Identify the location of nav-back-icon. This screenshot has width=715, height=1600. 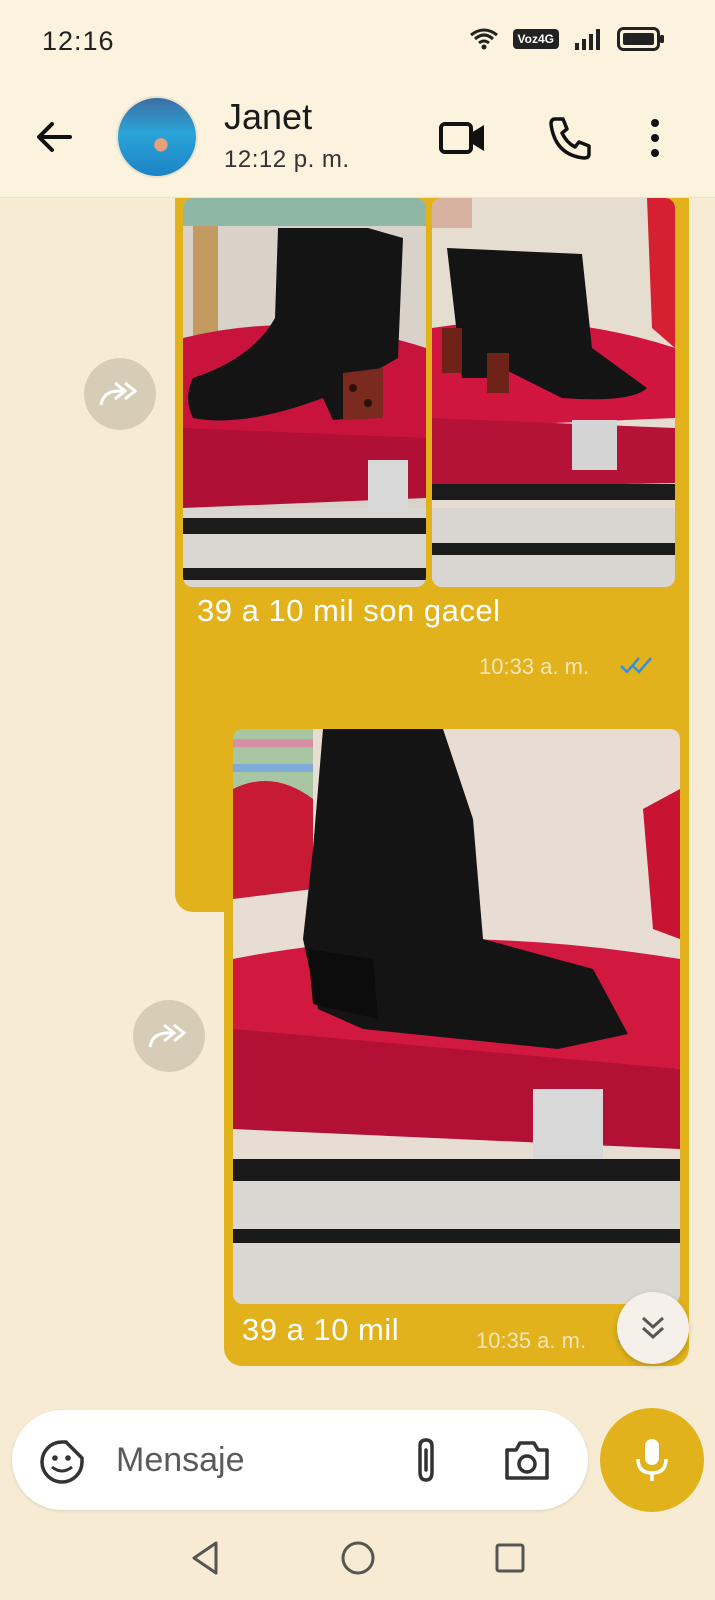
(206, 1558).